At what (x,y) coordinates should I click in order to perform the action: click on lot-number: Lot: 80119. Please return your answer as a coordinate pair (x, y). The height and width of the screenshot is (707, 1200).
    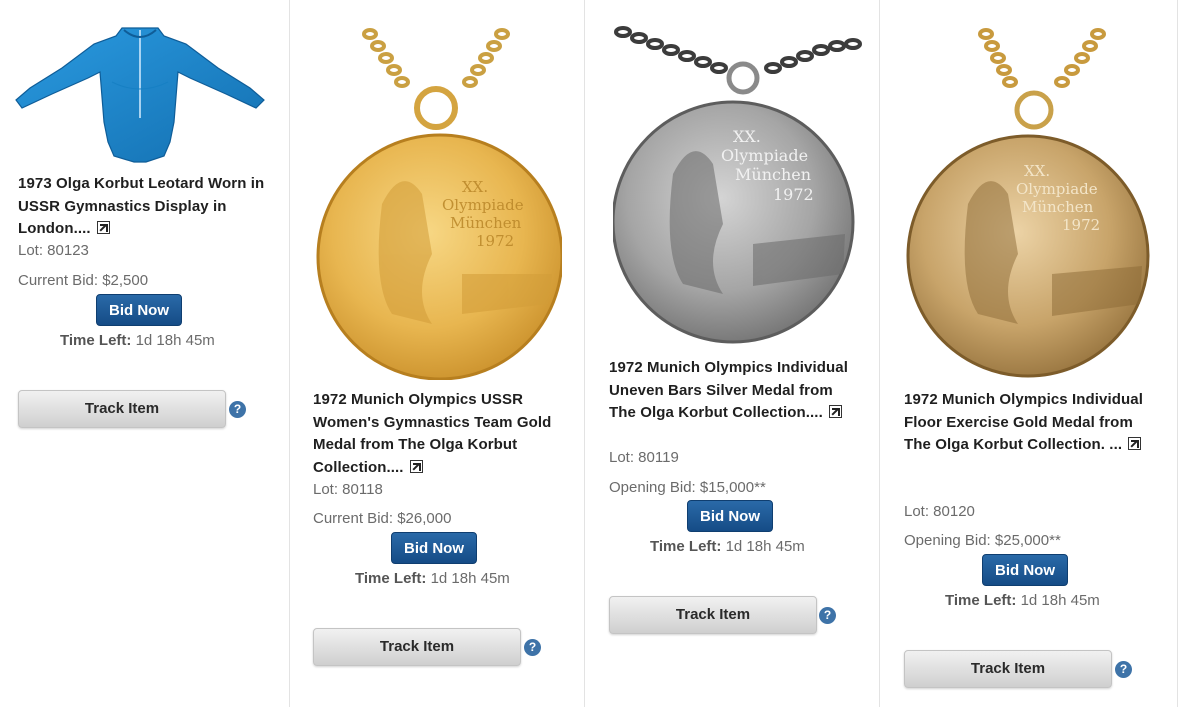
    Looking at the image, I should click on (644, 457).